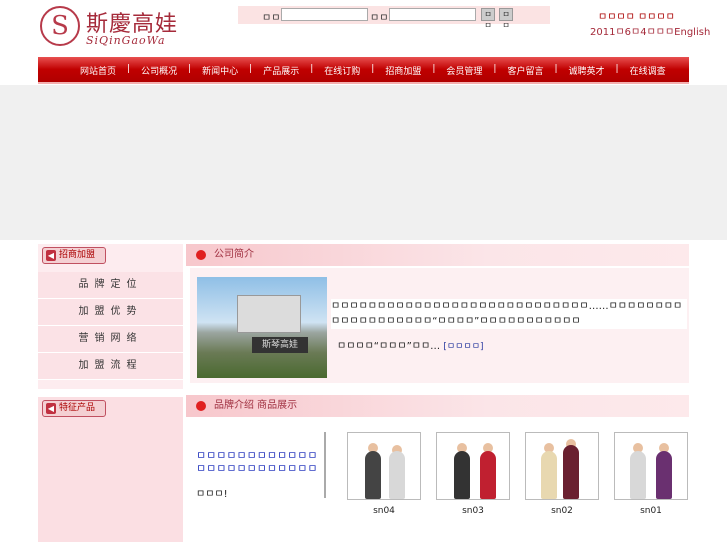  Describe the element at coordinates (115, 29) in the screenshot. I see `site-logo: S 斯慶高娃 SiQinGaoWa` at that location.